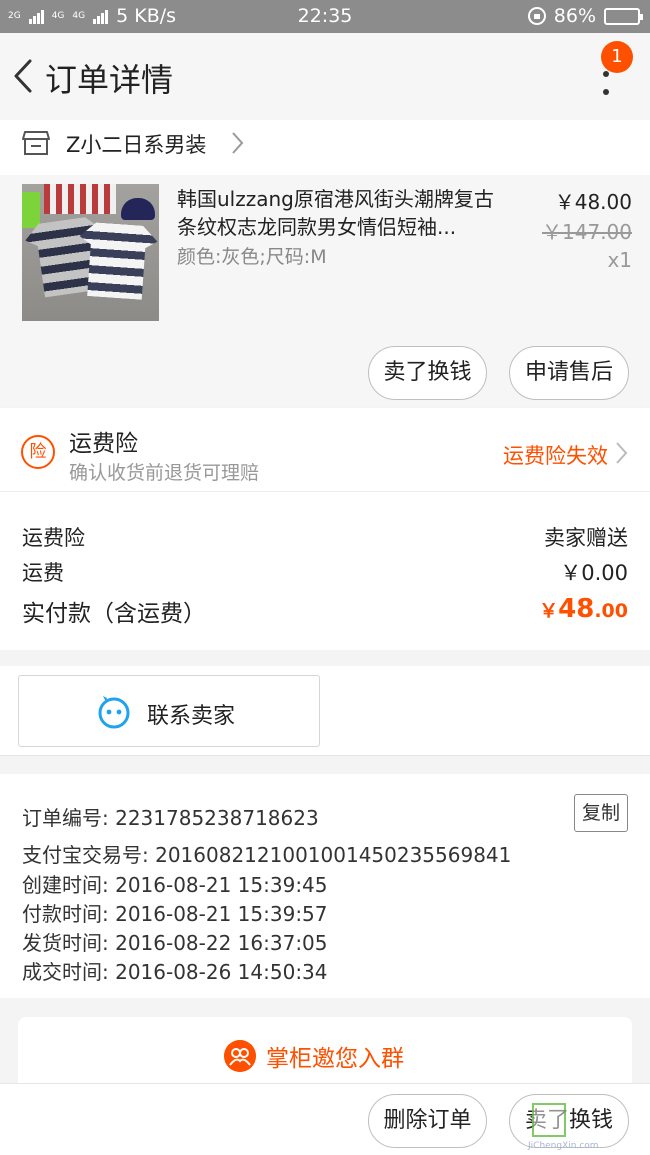 The height and width of the screenshot is (1155, 650). What do you see at coordinates (325, 450) in the screenshot?
I see `shipping-insurance: 险 运费险 确认收货前退货可理赔 运费险失效` at bounding box center [325, 450].